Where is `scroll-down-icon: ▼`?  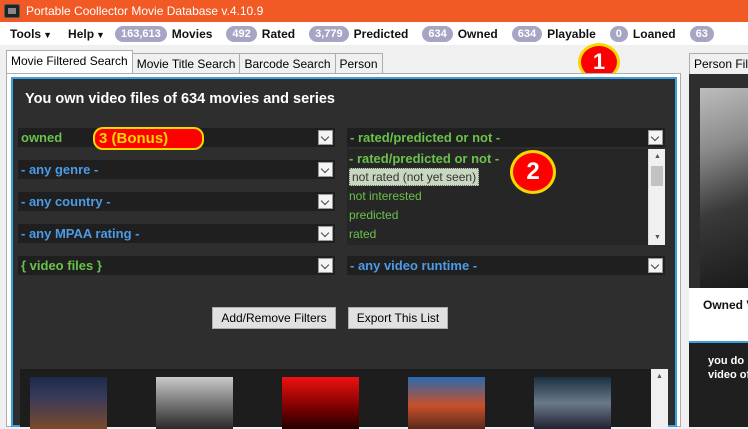 scroll-down-icon: ▼ is located at coordinates (657, 237).